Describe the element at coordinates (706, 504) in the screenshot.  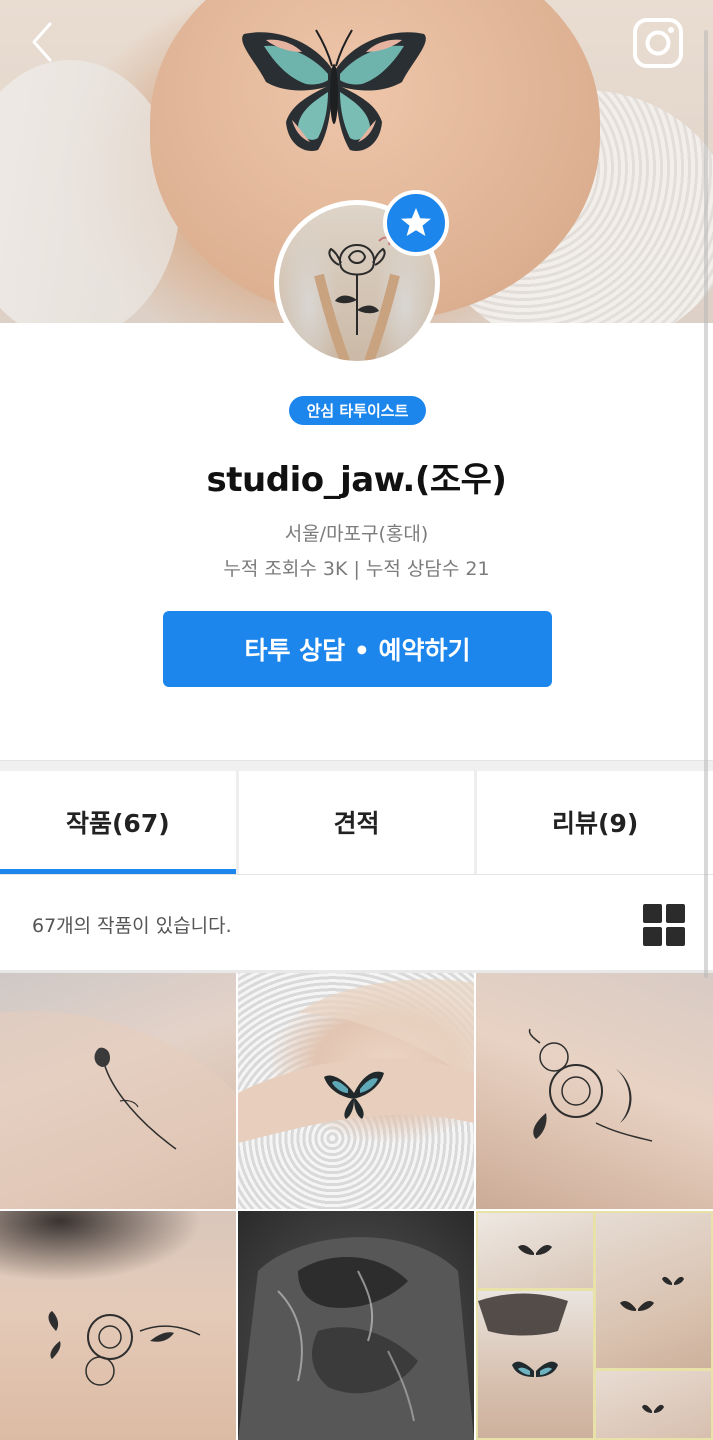
I see `scrollbar` at that location.